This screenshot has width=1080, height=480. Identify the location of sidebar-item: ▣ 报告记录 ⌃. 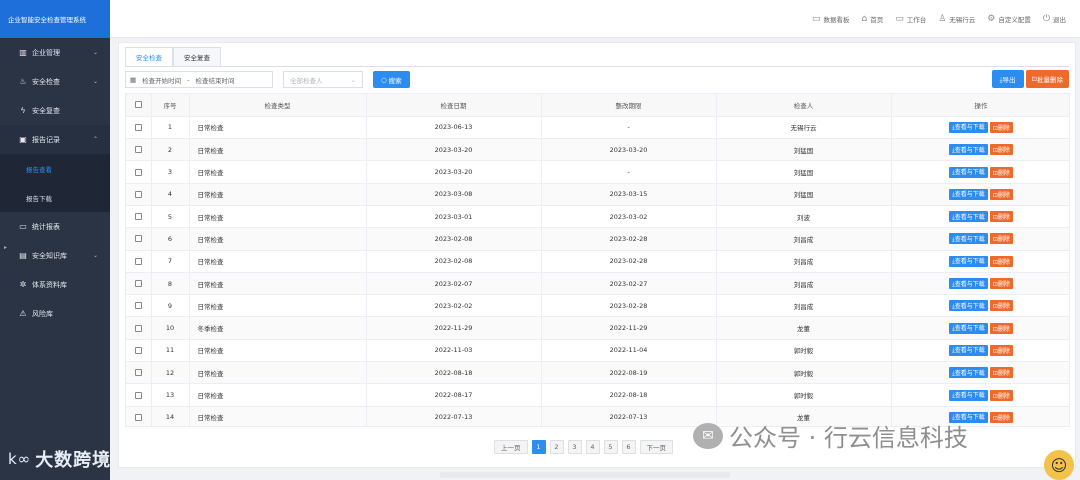
(55, 139).